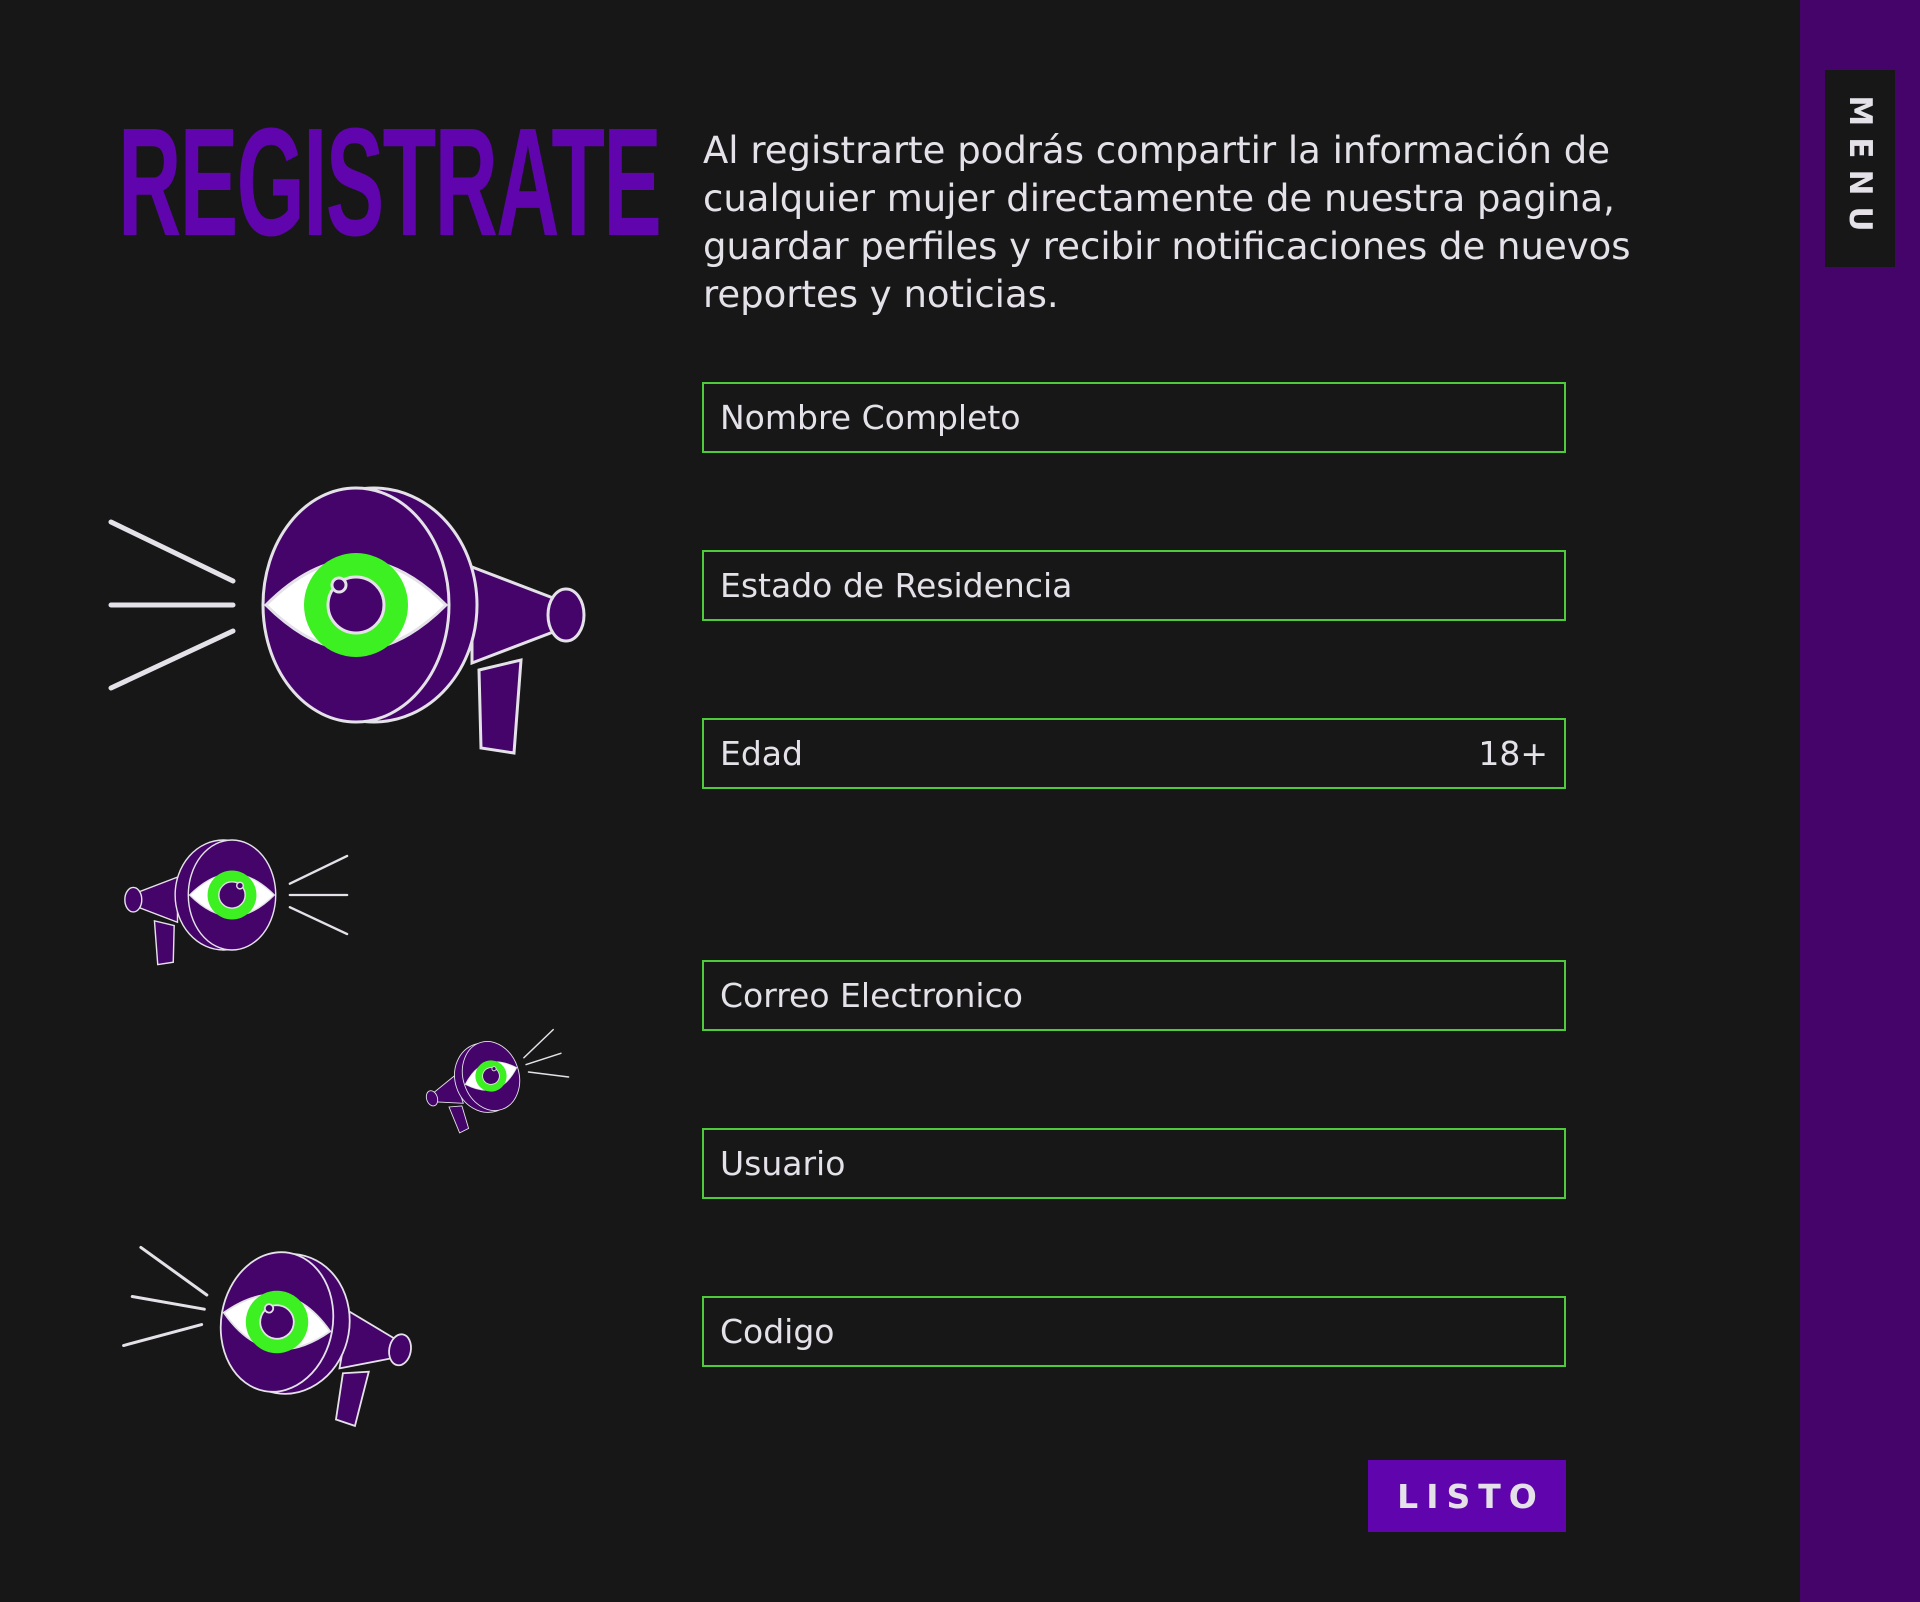 The image size is (1920, 1602). I want to click on email-field: Correo Electronico, so click(1134, 995).